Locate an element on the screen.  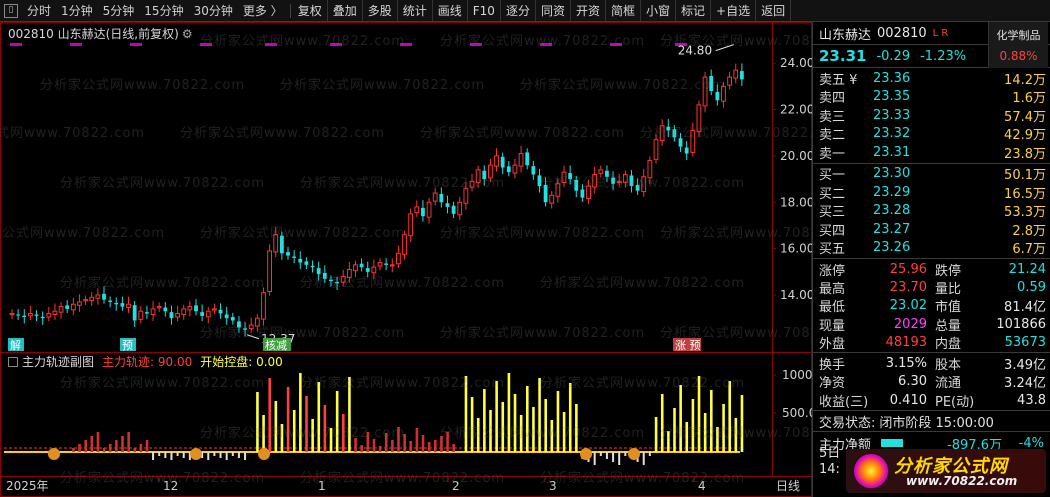
toolbar-divider is located at coordinates (290, 10).